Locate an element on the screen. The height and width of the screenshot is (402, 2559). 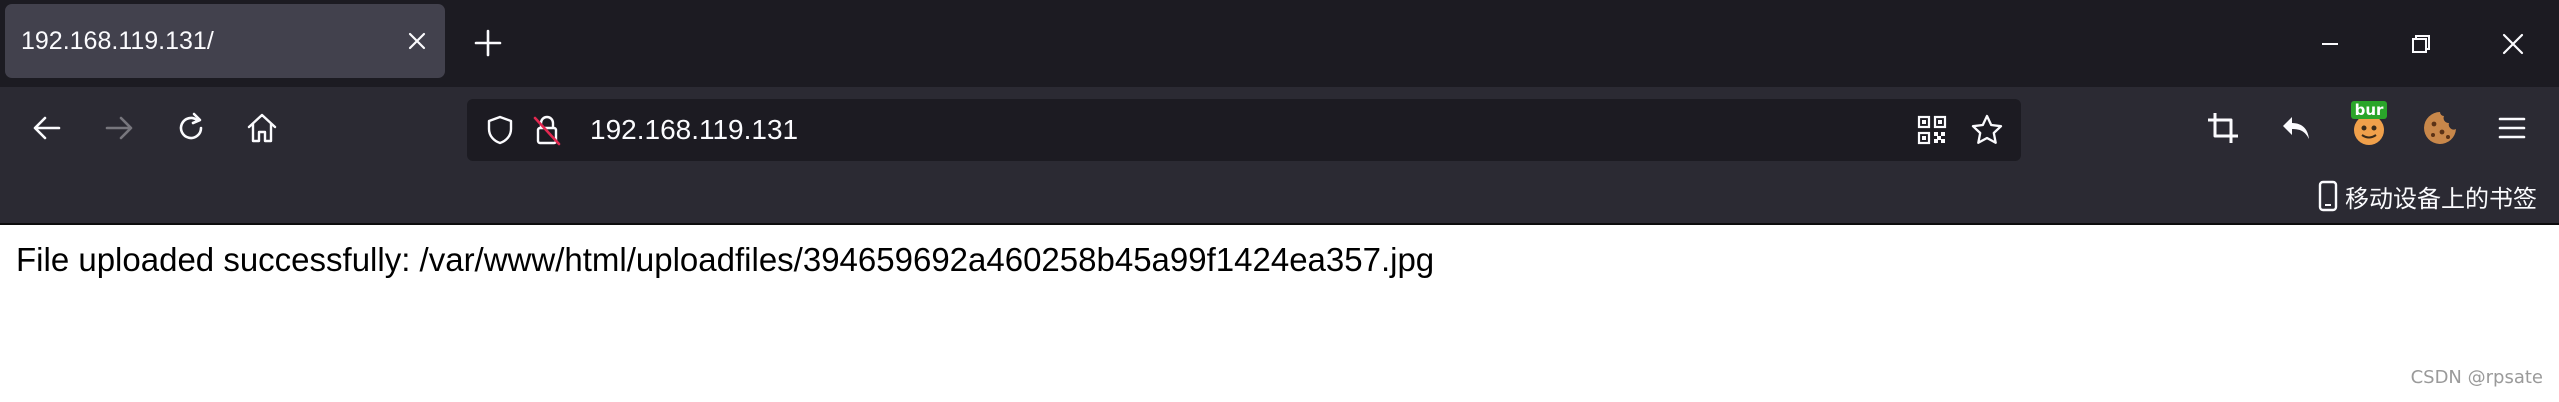
crop-tool-button is located at coordinates (2223, 128).